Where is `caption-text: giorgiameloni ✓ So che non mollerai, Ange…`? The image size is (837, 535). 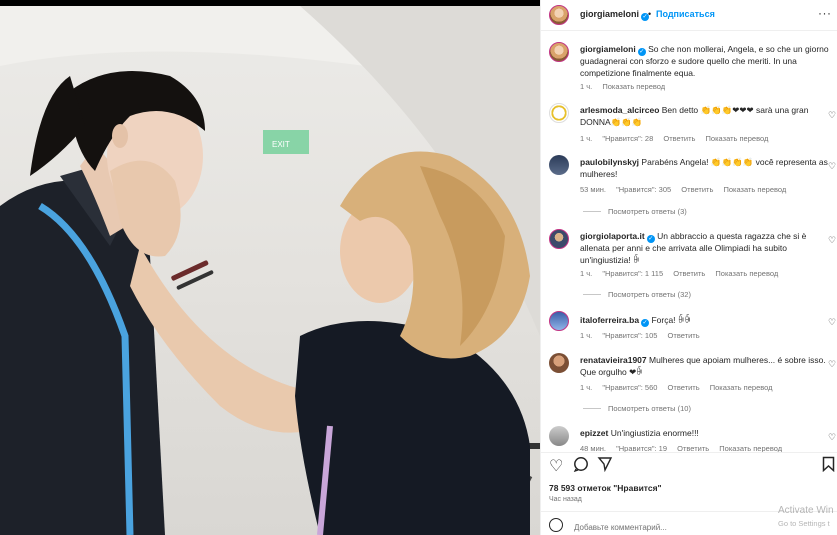 caption-text: giorgiameloni ✓ So che non mollerai, Ange… is located at coordinates (705, 61).